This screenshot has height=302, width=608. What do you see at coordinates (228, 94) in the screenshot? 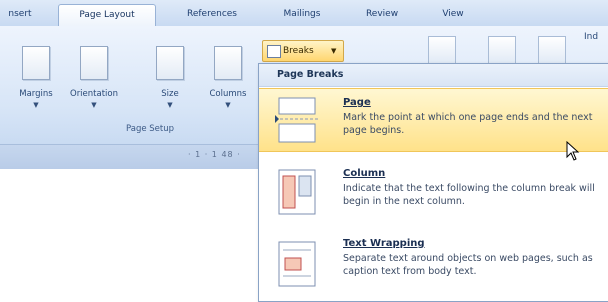
I see `columns-label: Columns` at bounding box center [228, 94].